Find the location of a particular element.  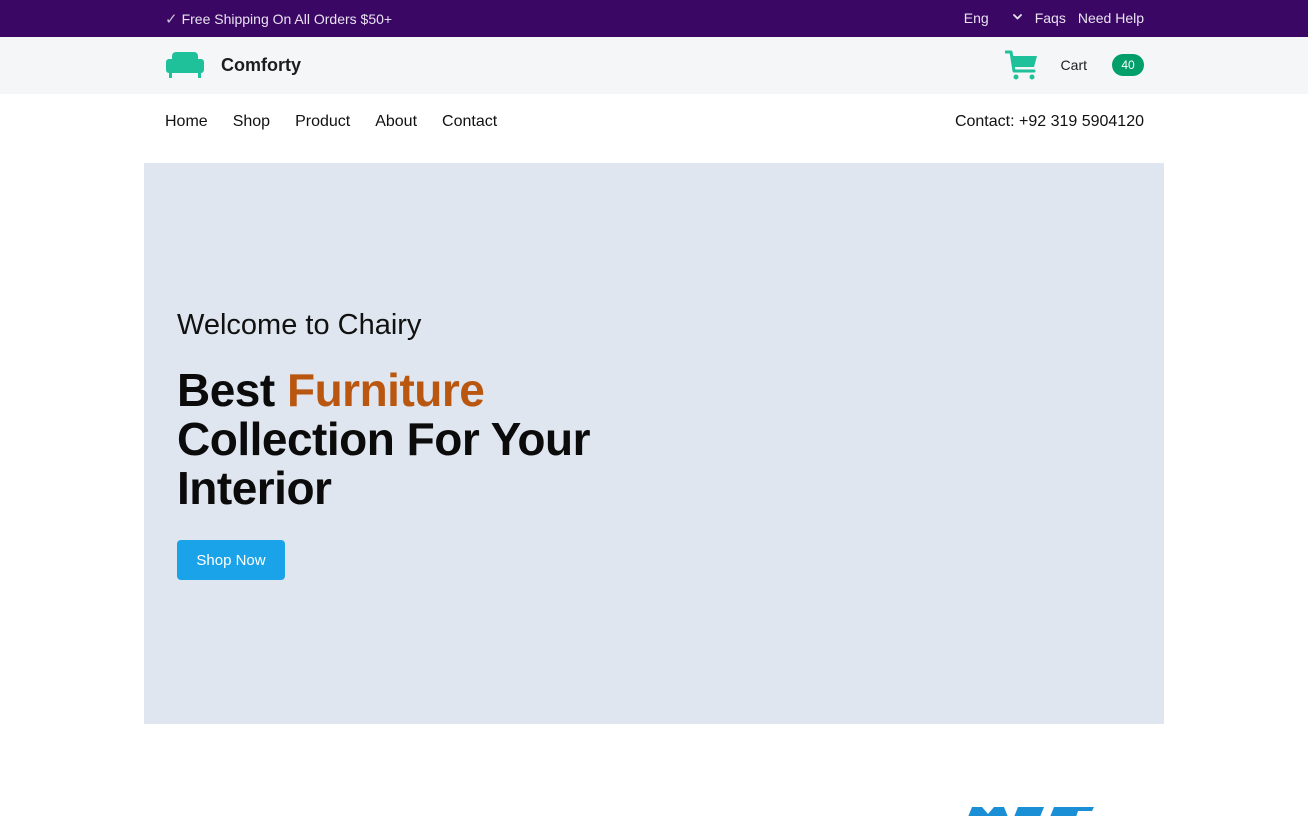

hero-welcome: Welcome to Chairy is located at coordinates (299, 325).